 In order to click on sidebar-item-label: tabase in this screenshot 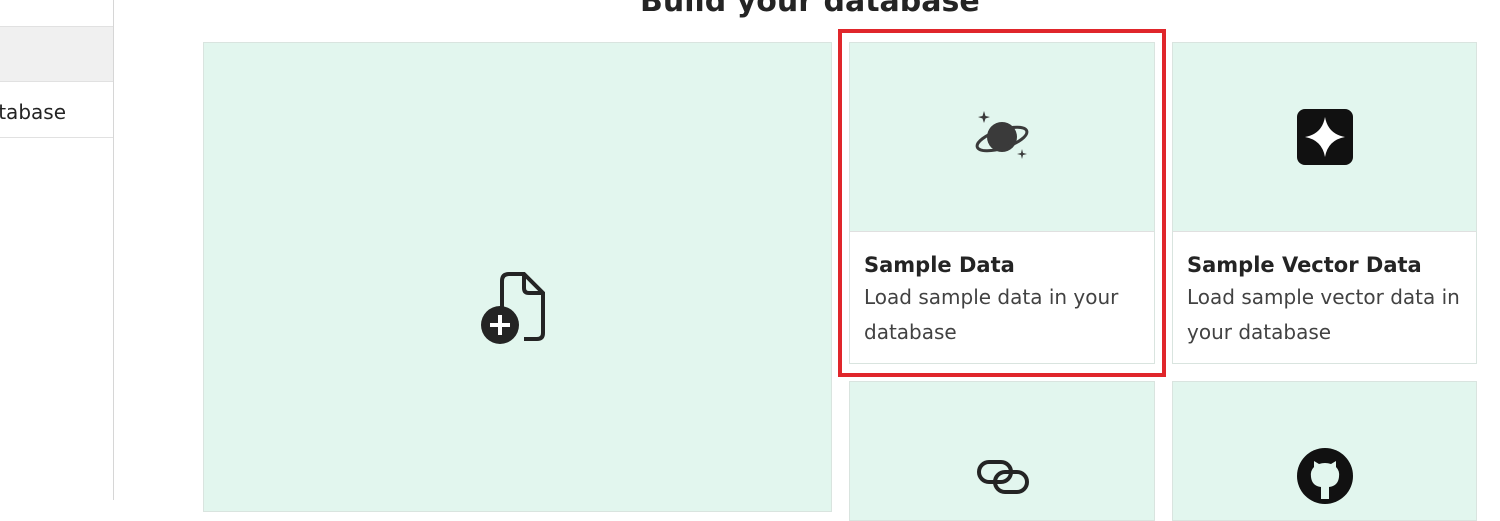, I will do `click(33, 112)`.